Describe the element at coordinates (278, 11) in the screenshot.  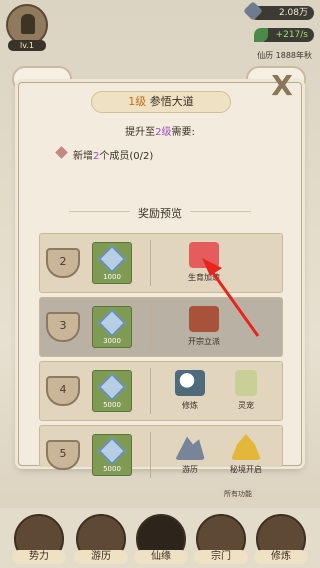
I see `resource-counter: 2.08万` at that location.